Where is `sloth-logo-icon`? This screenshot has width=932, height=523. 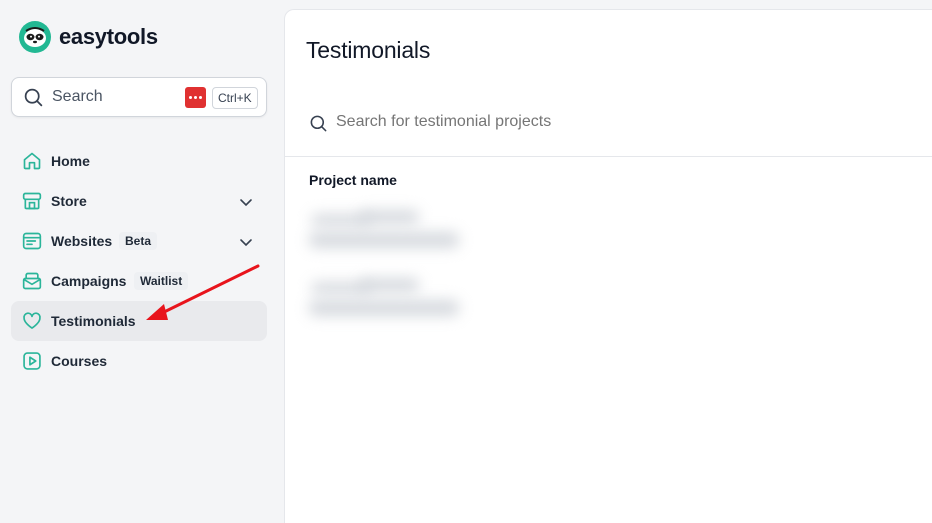
sloth-logo-icon is located at coordinates (35, 37).